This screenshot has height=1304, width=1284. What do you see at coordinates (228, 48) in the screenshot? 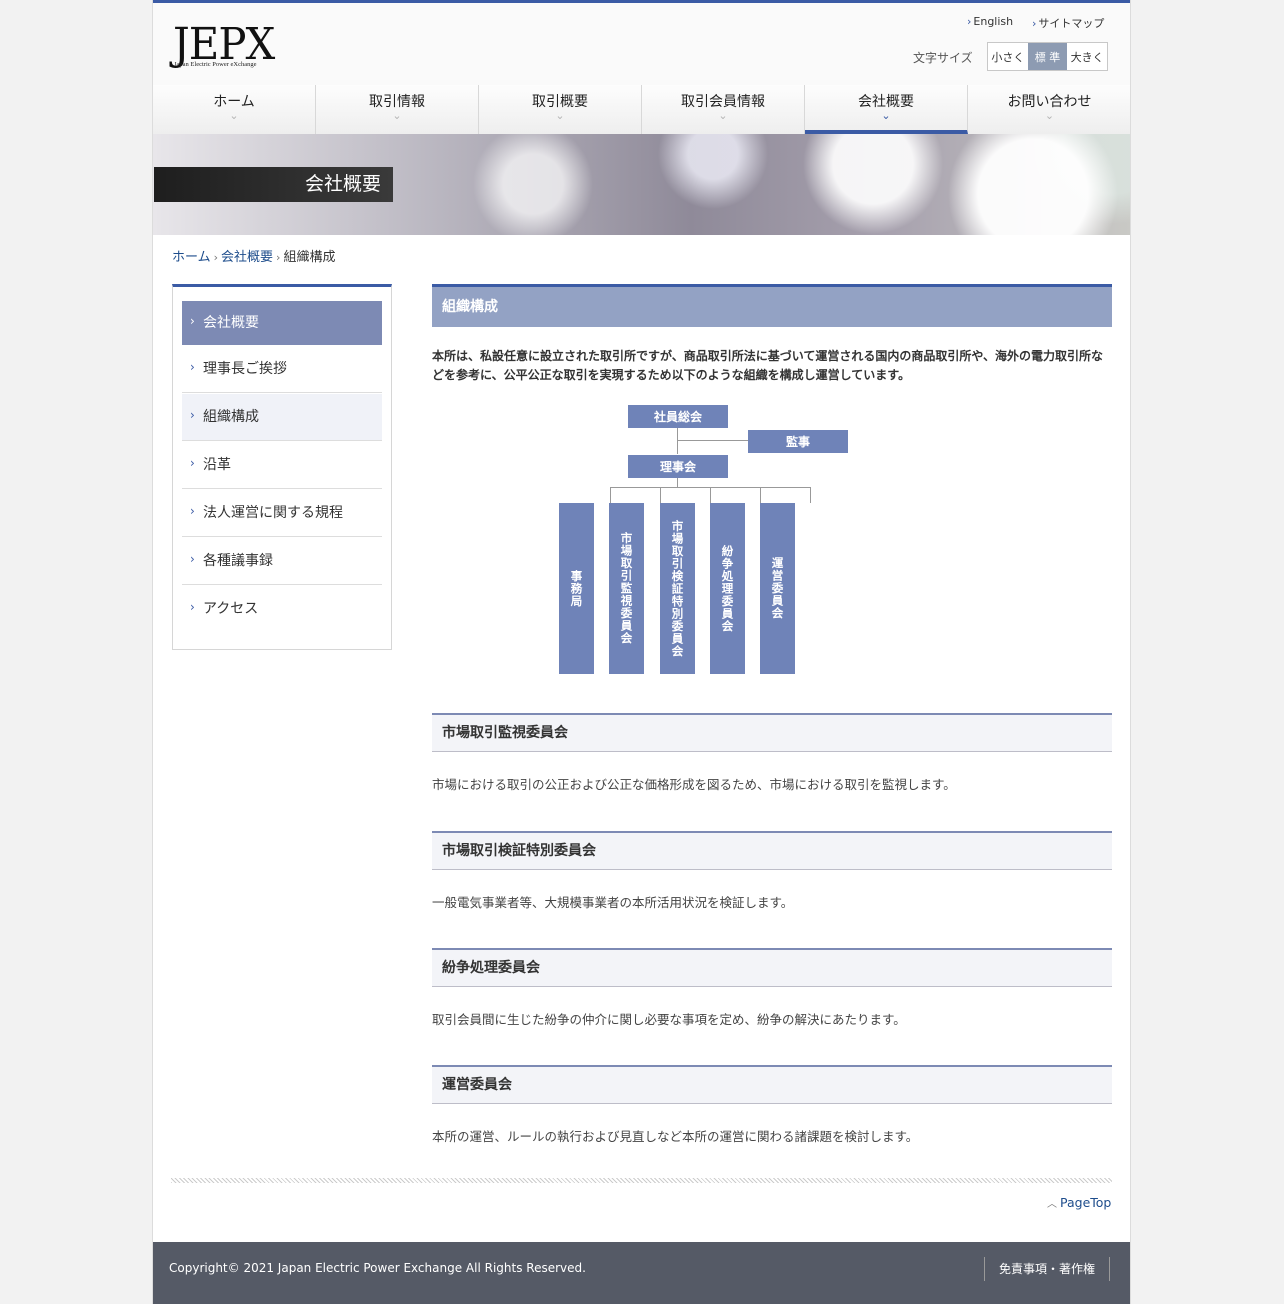
I see `jepx-logo: JEPX Japan Electric Power eXchange` at bounding box center [228, 48].